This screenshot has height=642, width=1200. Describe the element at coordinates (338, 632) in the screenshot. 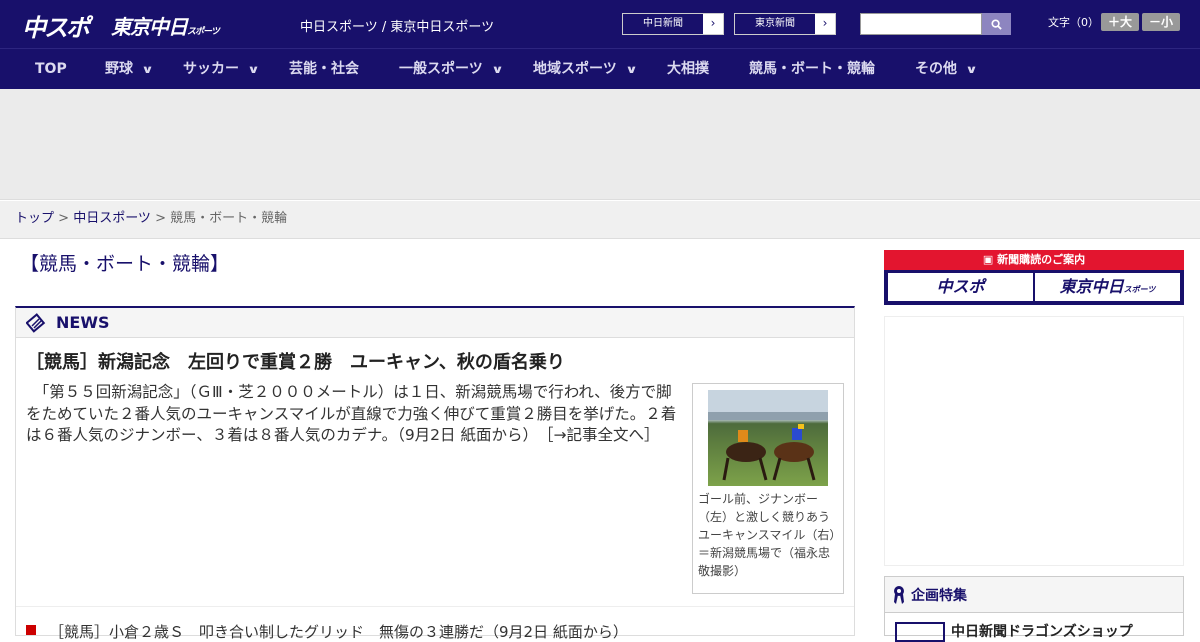

I see `list-item-title: ［競馬］小倉２歳Ｓ 叩き合い制したグリッド 無傷の３連勝だ（9月2日 紙面から）` at that location.